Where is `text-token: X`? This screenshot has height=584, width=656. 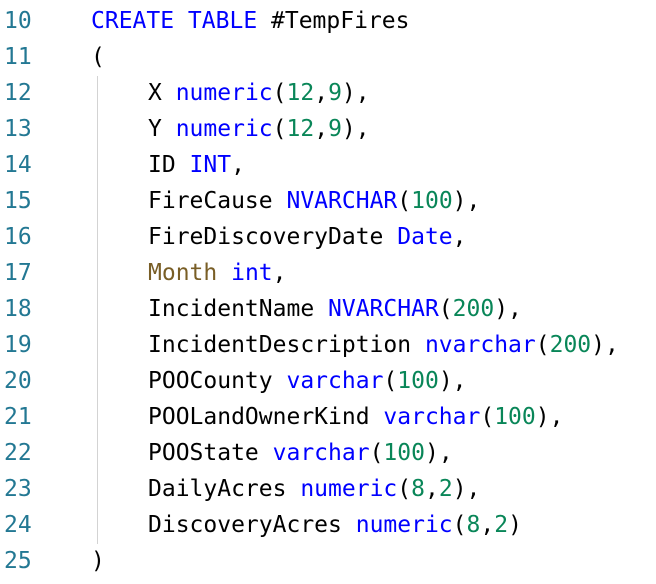 text-token: X is located at coordinates (162, 93).